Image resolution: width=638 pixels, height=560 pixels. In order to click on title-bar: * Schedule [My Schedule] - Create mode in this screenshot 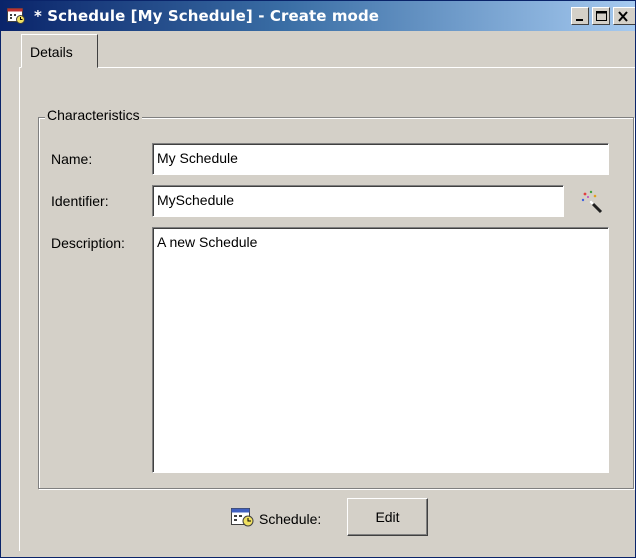, I will do `click(318, 16)`.